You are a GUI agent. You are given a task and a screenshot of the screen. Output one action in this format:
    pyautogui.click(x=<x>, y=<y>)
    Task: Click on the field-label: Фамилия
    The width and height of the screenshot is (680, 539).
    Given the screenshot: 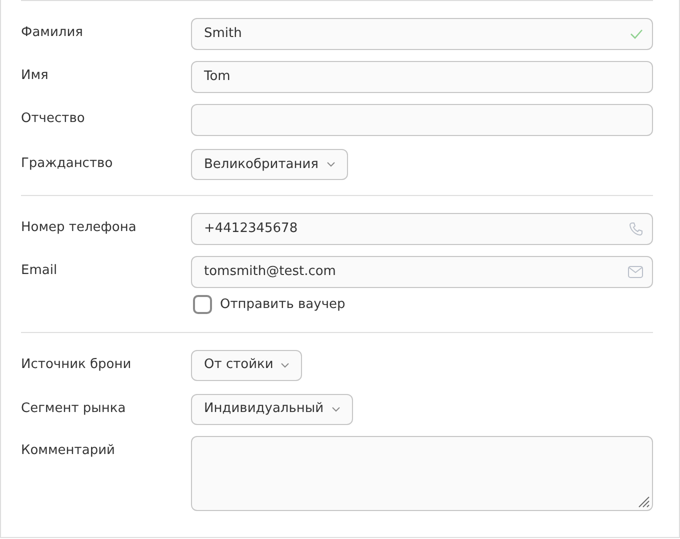 What is the action you would take?
    pyautogui.click(x=52, y=33)
    